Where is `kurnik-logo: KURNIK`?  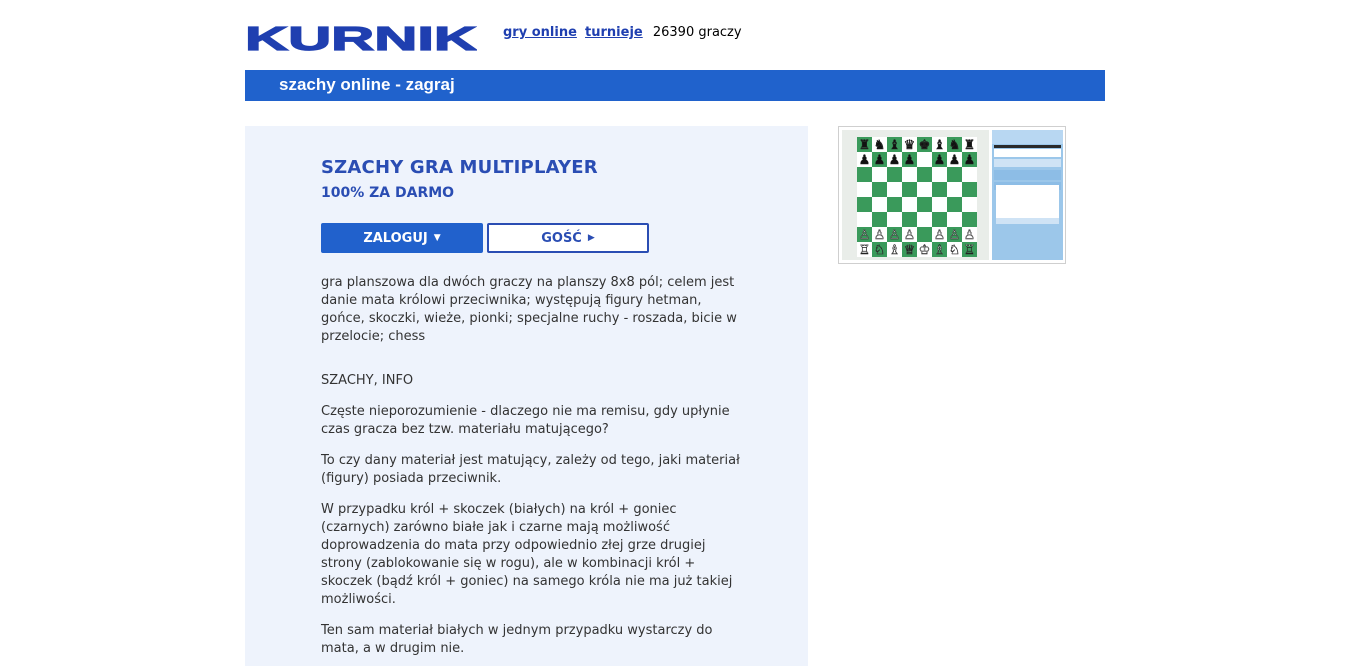
kurnik-logo: KURNIK is located at coordinates (361, 38).